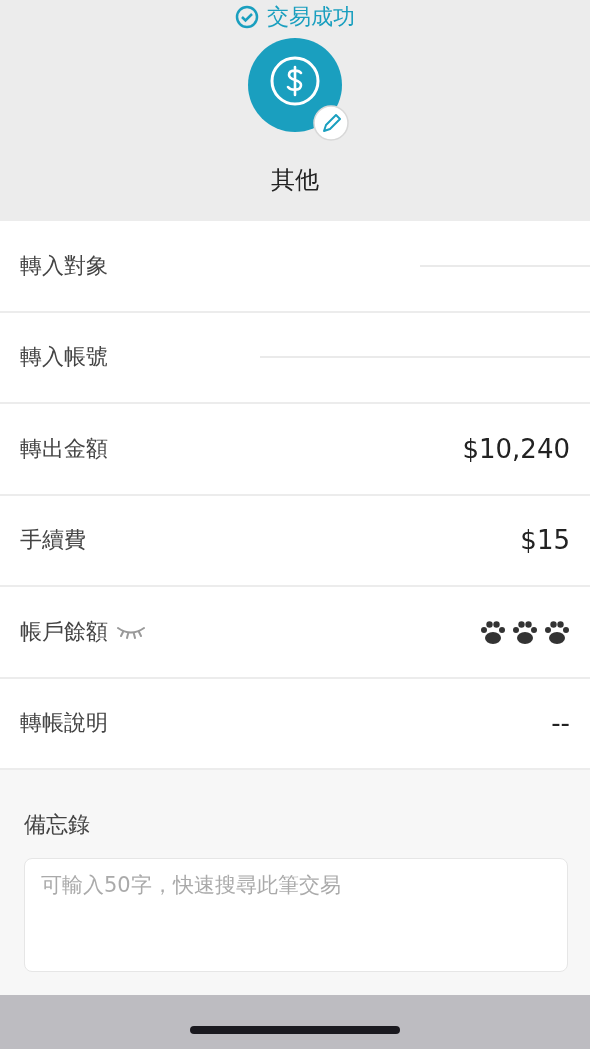 This screenshot has height=1049, width=590. I want to click on category-label: 其他, so click(295, 180).